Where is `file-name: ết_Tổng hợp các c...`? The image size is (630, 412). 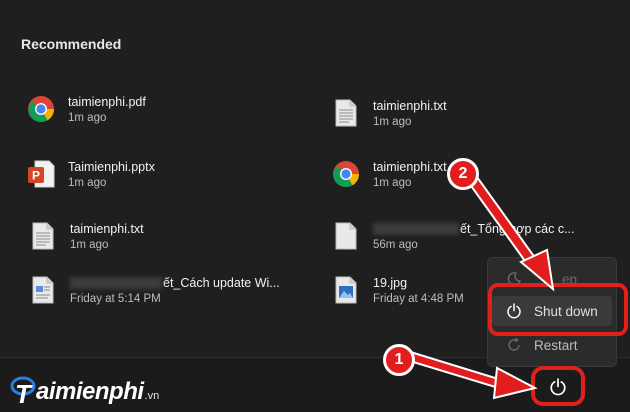
file-name: ết_Tổng hợp các c... is located at coordinates (474, 229).